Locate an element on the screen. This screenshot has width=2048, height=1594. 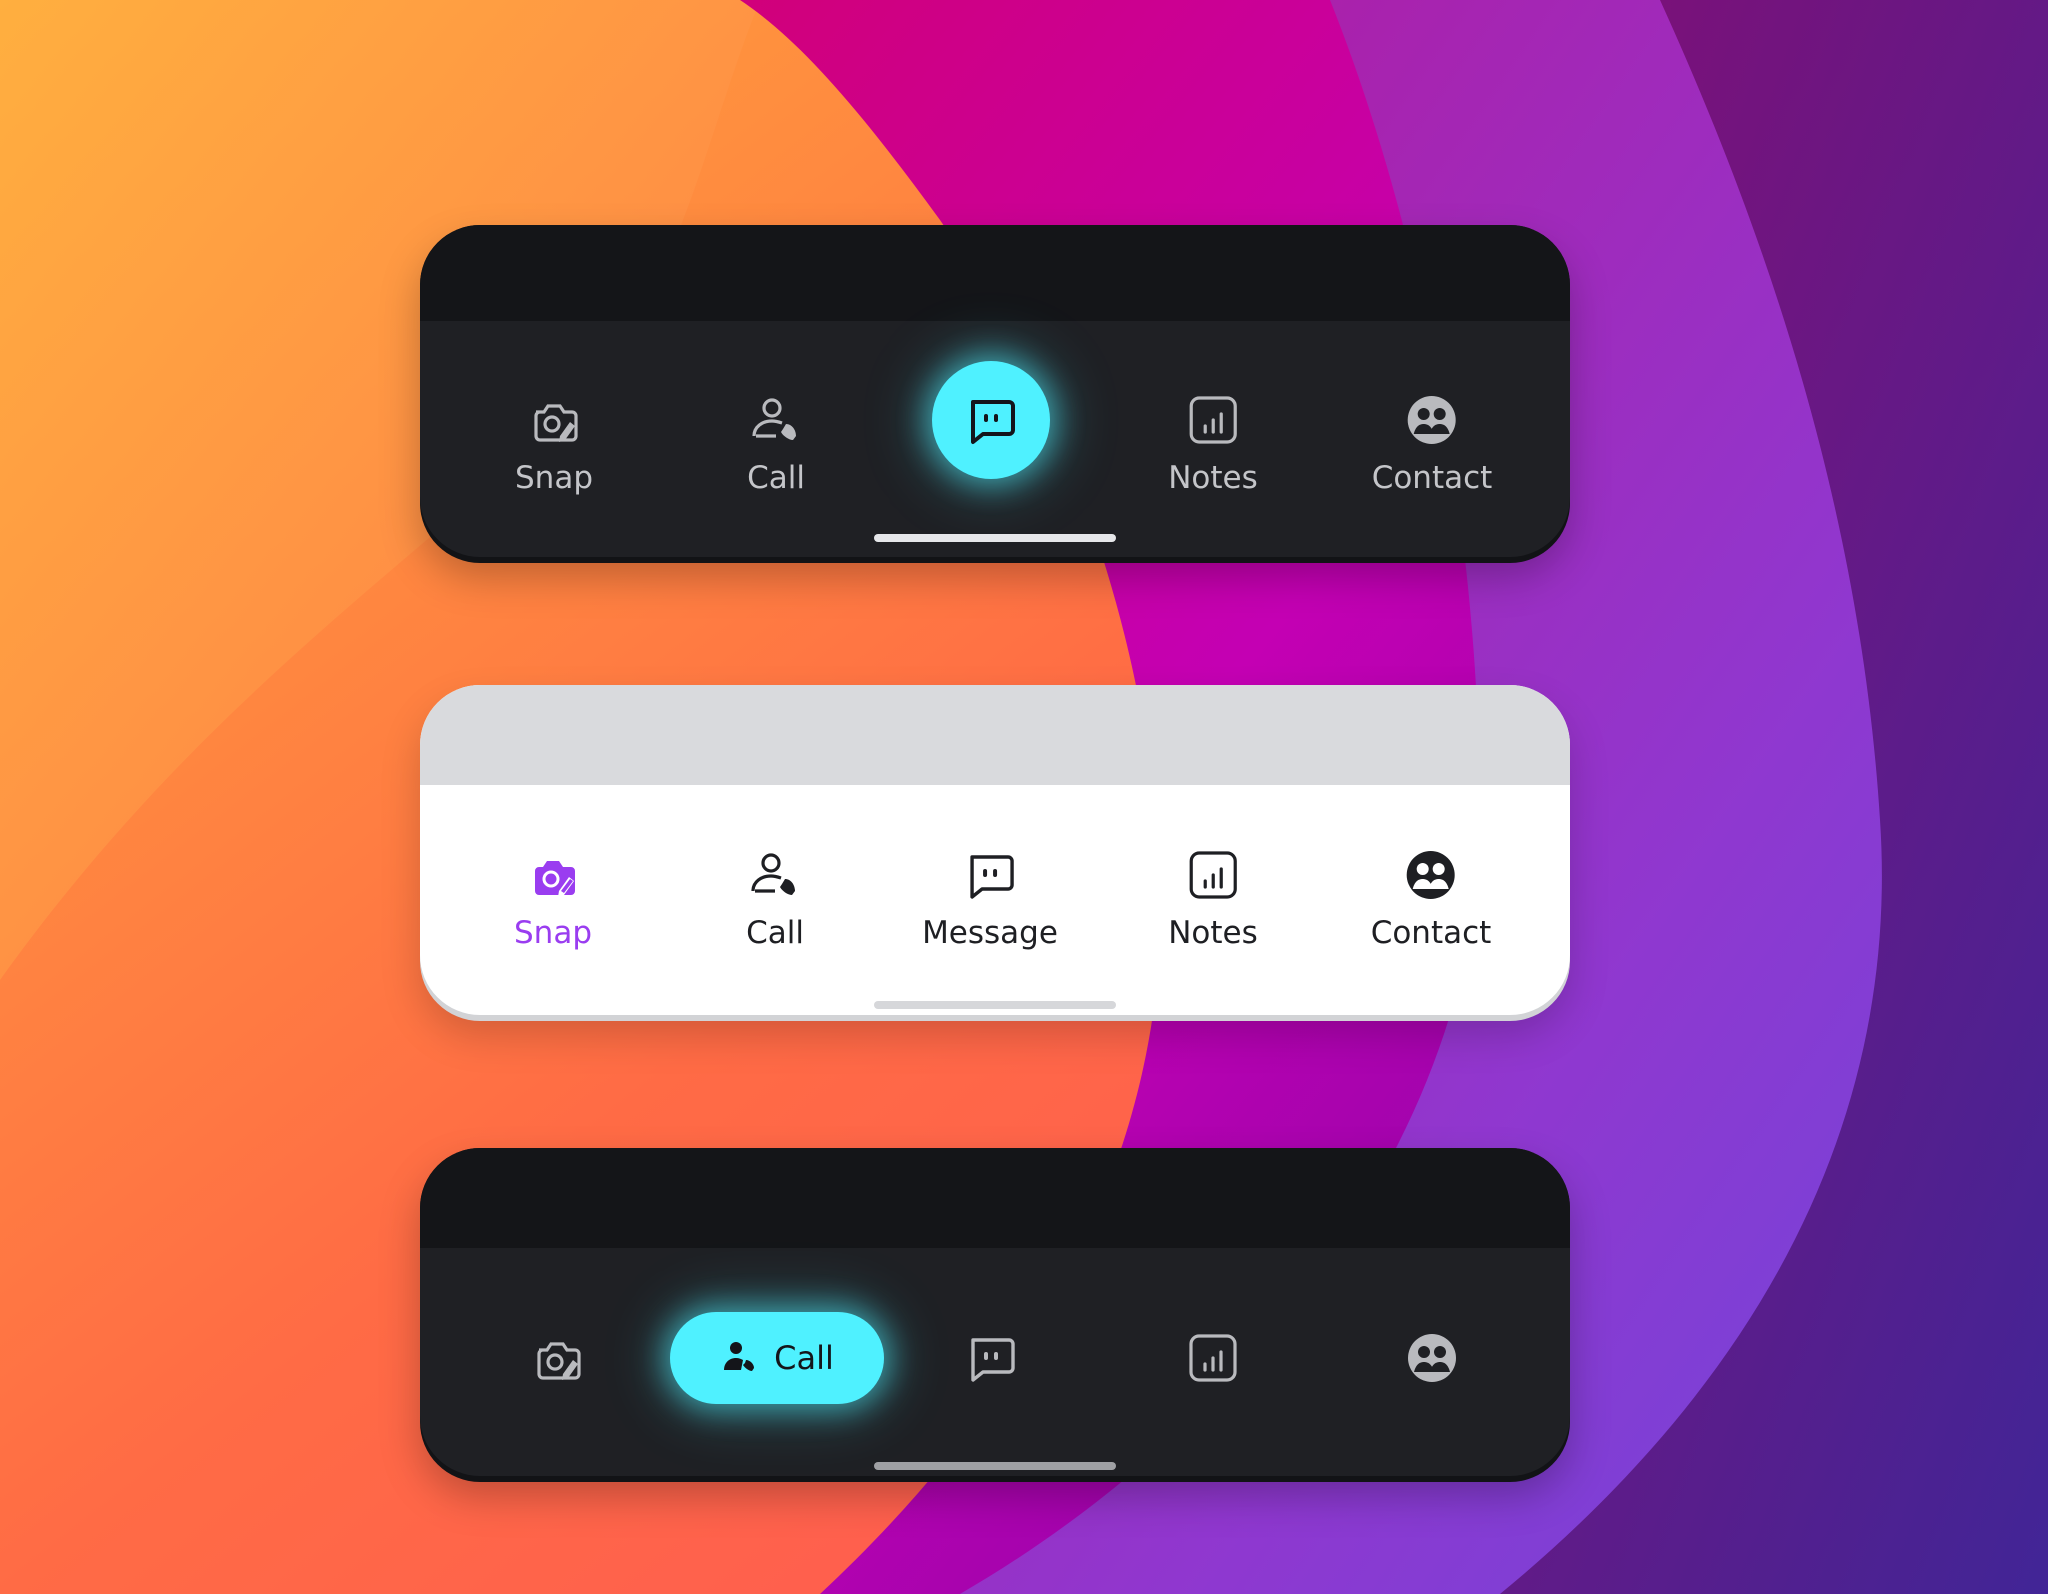
tab-call-pill: Call is located at coordinates (777, 1358).